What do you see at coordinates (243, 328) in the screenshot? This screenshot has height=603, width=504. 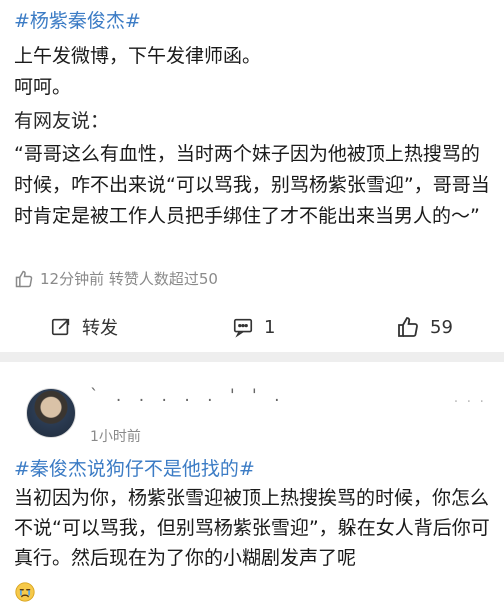 I see `comment-icon` at bounding box center [243, 328].